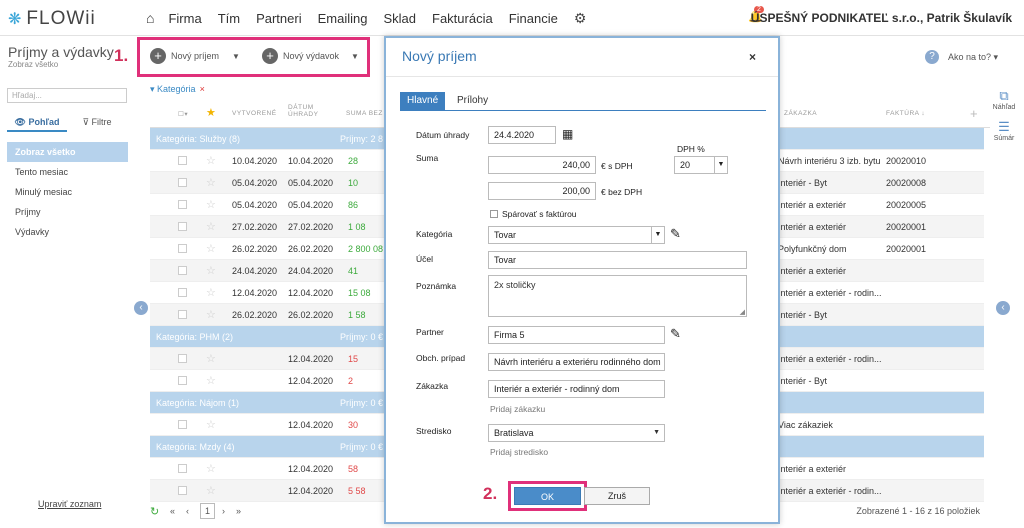  Describe the element at coordinates (800, 113) in the screenshot. I see `col-order: ZÁKAZKA` at that location.